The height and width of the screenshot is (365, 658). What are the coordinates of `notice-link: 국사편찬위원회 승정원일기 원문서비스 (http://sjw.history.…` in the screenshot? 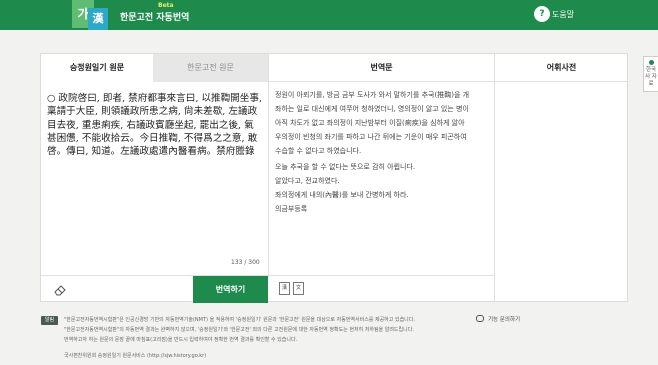 It's located at (135, 355).